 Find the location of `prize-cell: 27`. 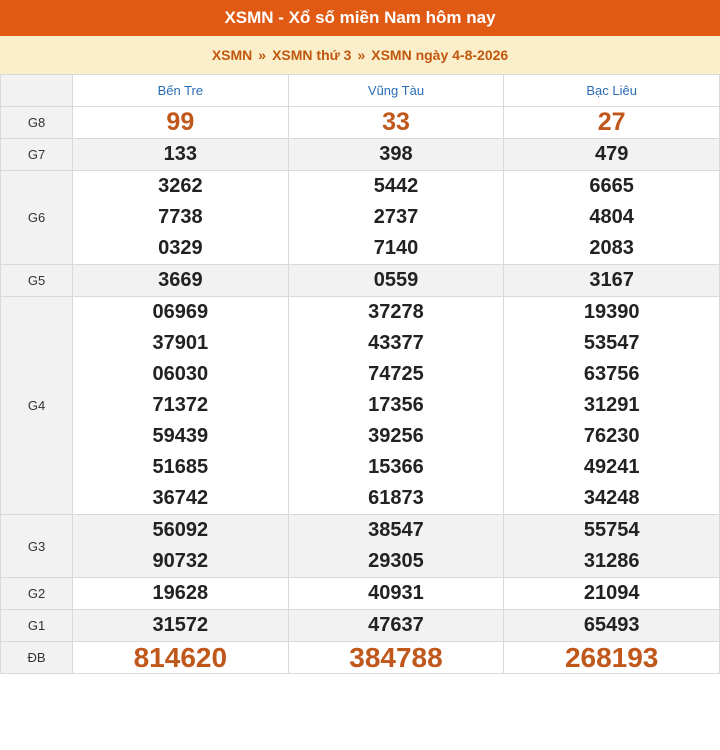

prize-cell: 27 is located at coordinates (611, 122).